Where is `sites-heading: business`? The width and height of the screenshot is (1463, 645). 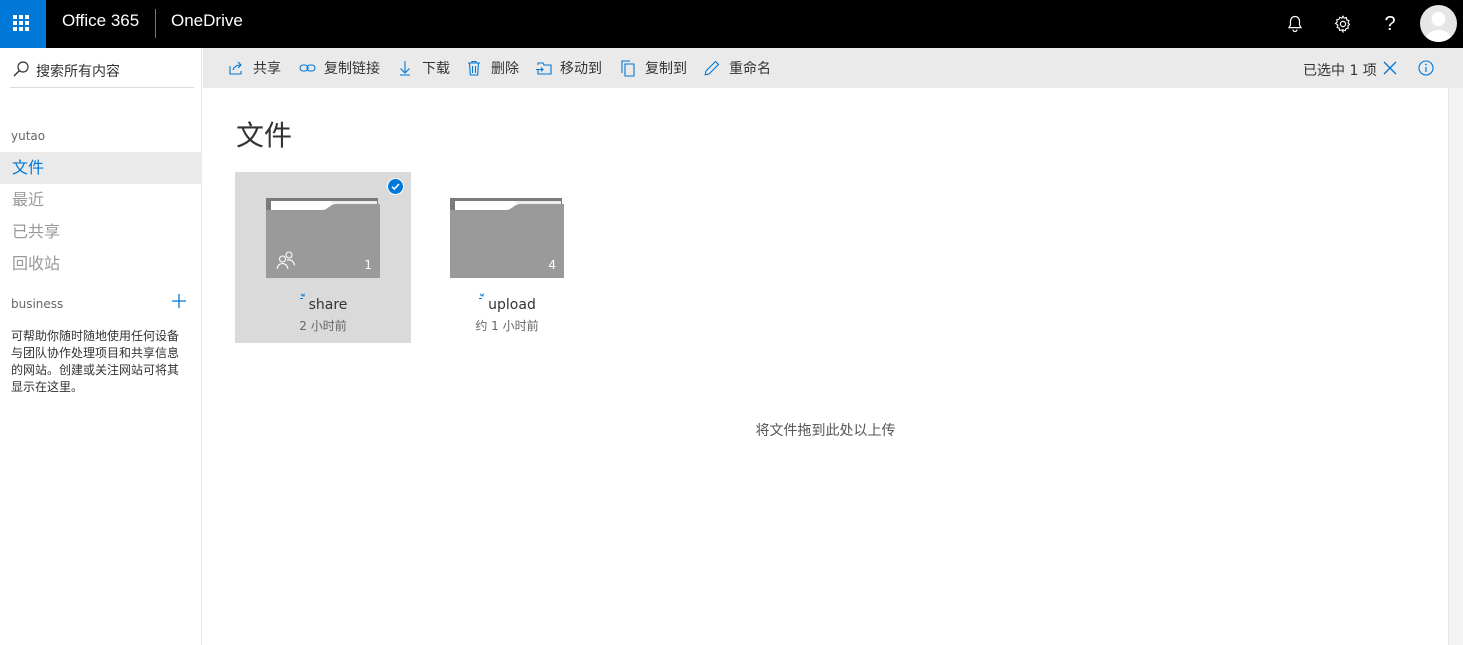 sites-heading: business is located at coordinates (37, 304).